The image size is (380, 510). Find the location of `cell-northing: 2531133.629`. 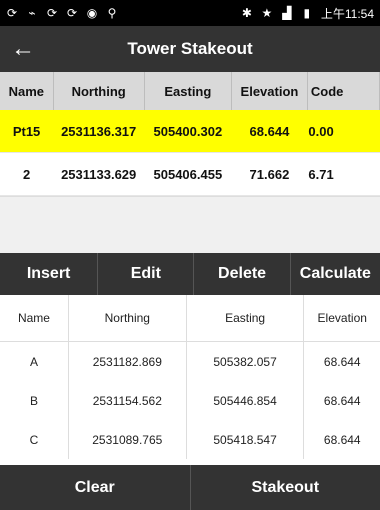

cell-northing: 2531133.629 is located at coordinates (99, 174).